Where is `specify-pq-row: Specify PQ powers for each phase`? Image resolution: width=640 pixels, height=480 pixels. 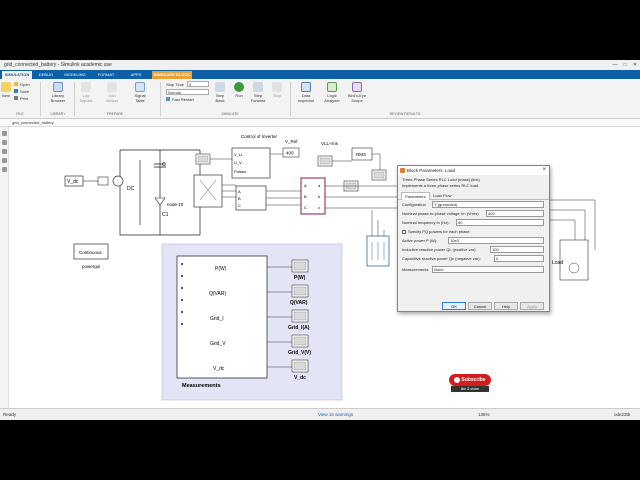 specify-pq-row: Specify PQ powers for each phase is located at coordinates (473, 231).